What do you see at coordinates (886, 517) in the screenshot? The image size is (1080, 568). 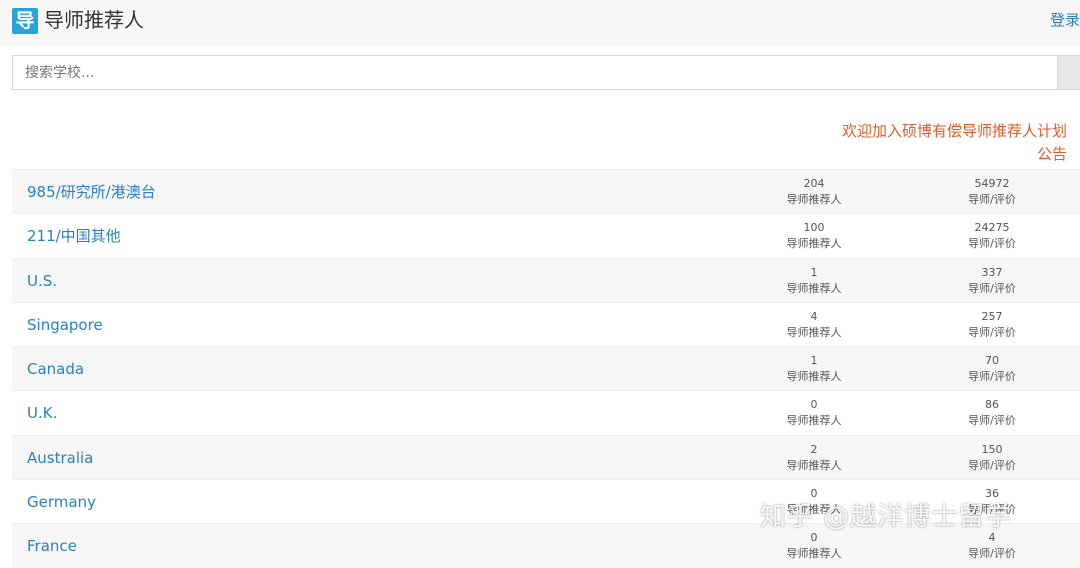 I see `watermark: 知乎 @越洋博士留学` at bounding box center [886, 517].